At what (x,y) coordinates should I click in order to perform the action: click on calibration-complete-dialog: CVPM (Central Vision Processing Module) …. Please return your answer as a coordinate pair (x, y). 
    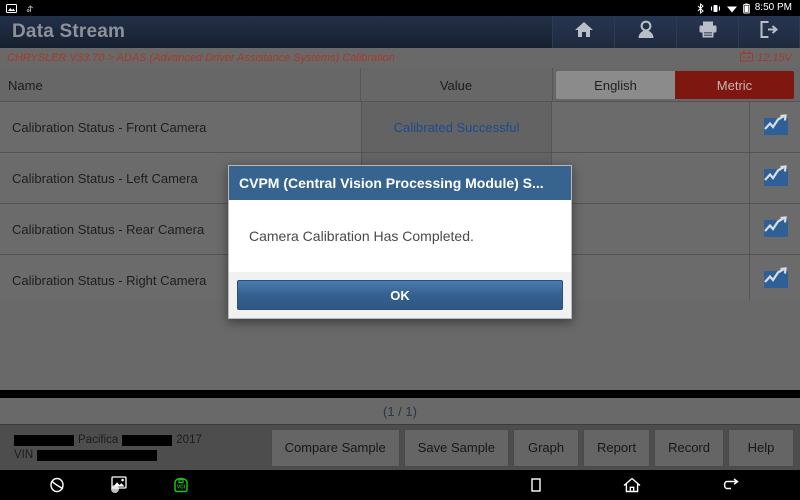
    Looking at the image, I should click on (400, 242).